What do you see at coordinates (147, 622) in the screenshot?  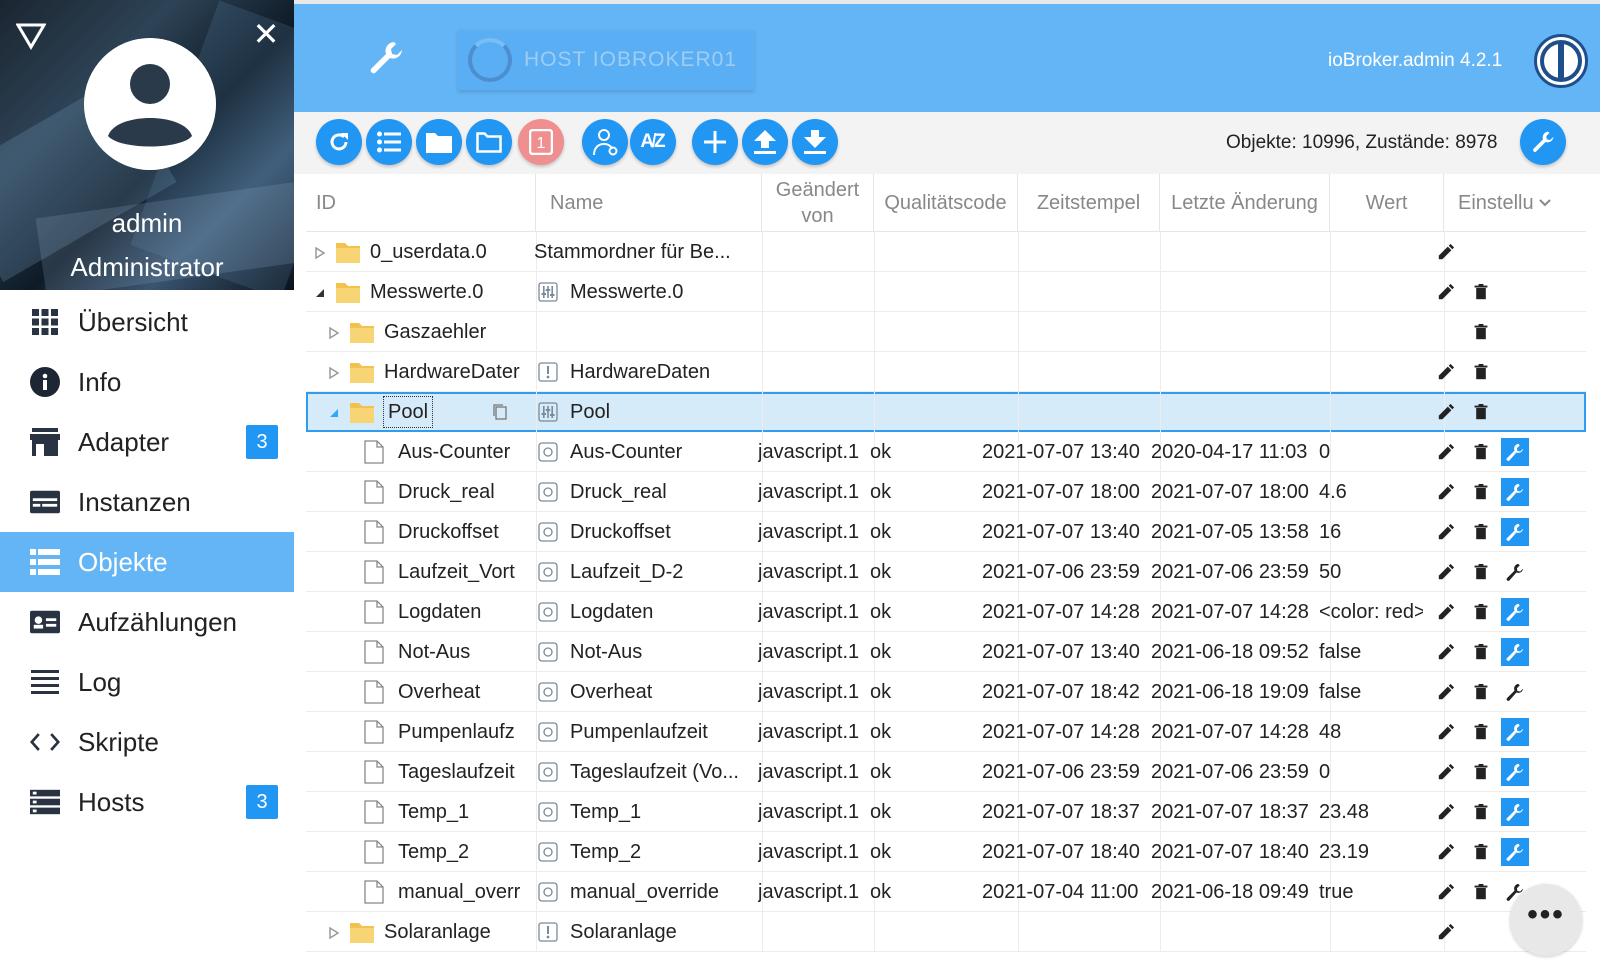 I see `sidebar-item-aufzaehlungen: Aufzählungen` at bounding box center [147, 622].